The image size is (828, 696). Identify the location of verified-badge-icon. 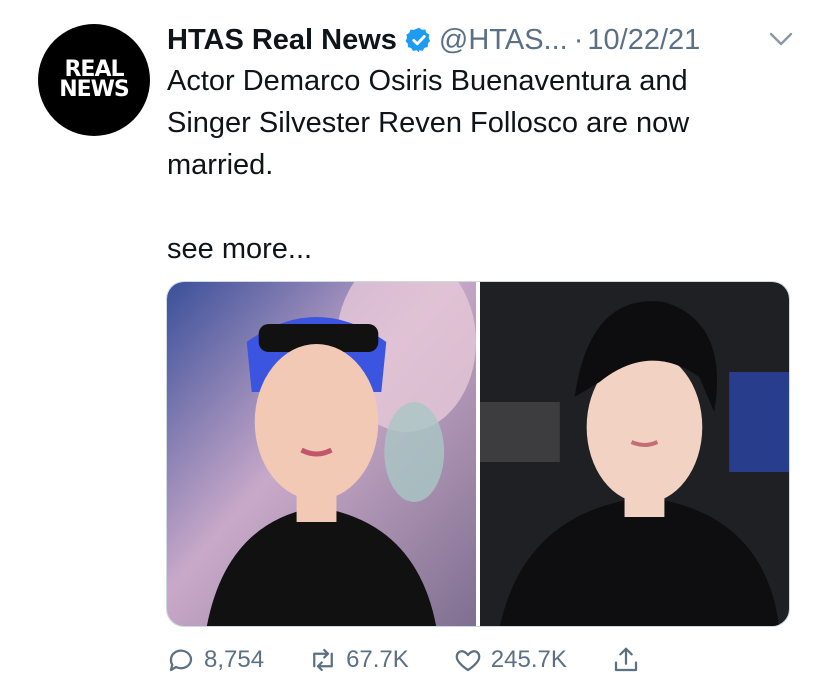
(418, 40).